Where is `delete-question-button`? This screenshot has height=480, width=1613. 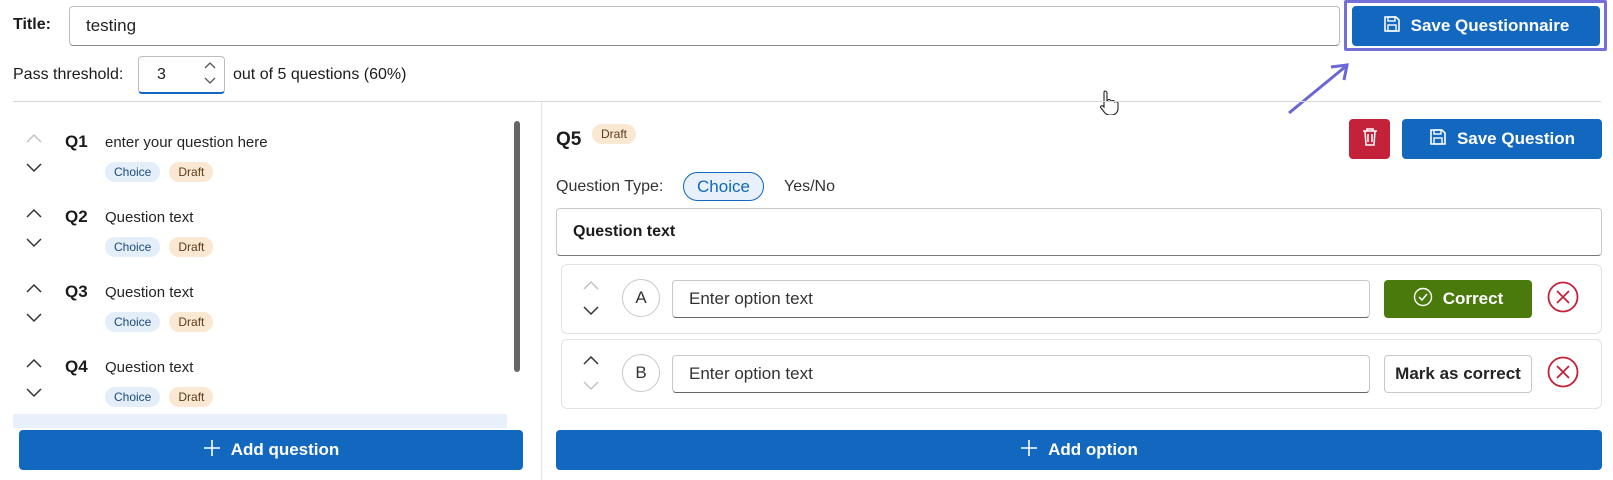 delete-question-button is located at coordinates (1369, 139).